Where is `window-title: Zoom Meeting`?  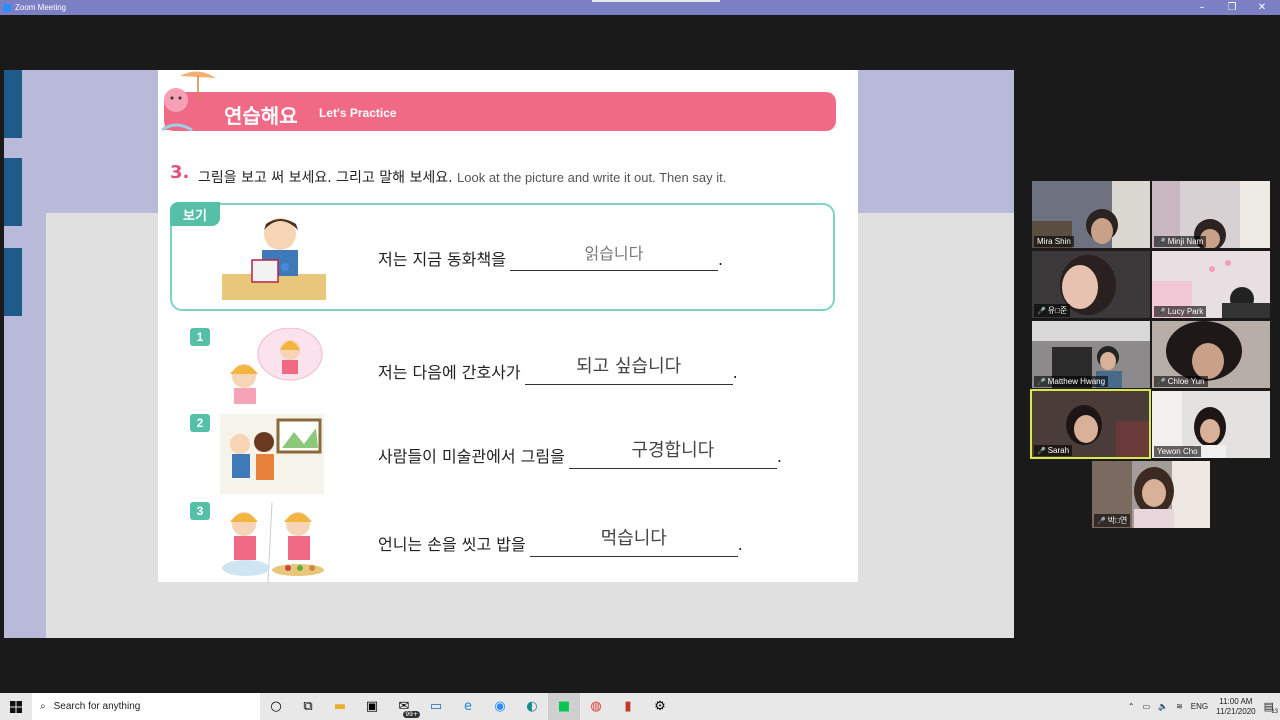
window-title: Zoom Meeting is located at coordinates (41, 7).